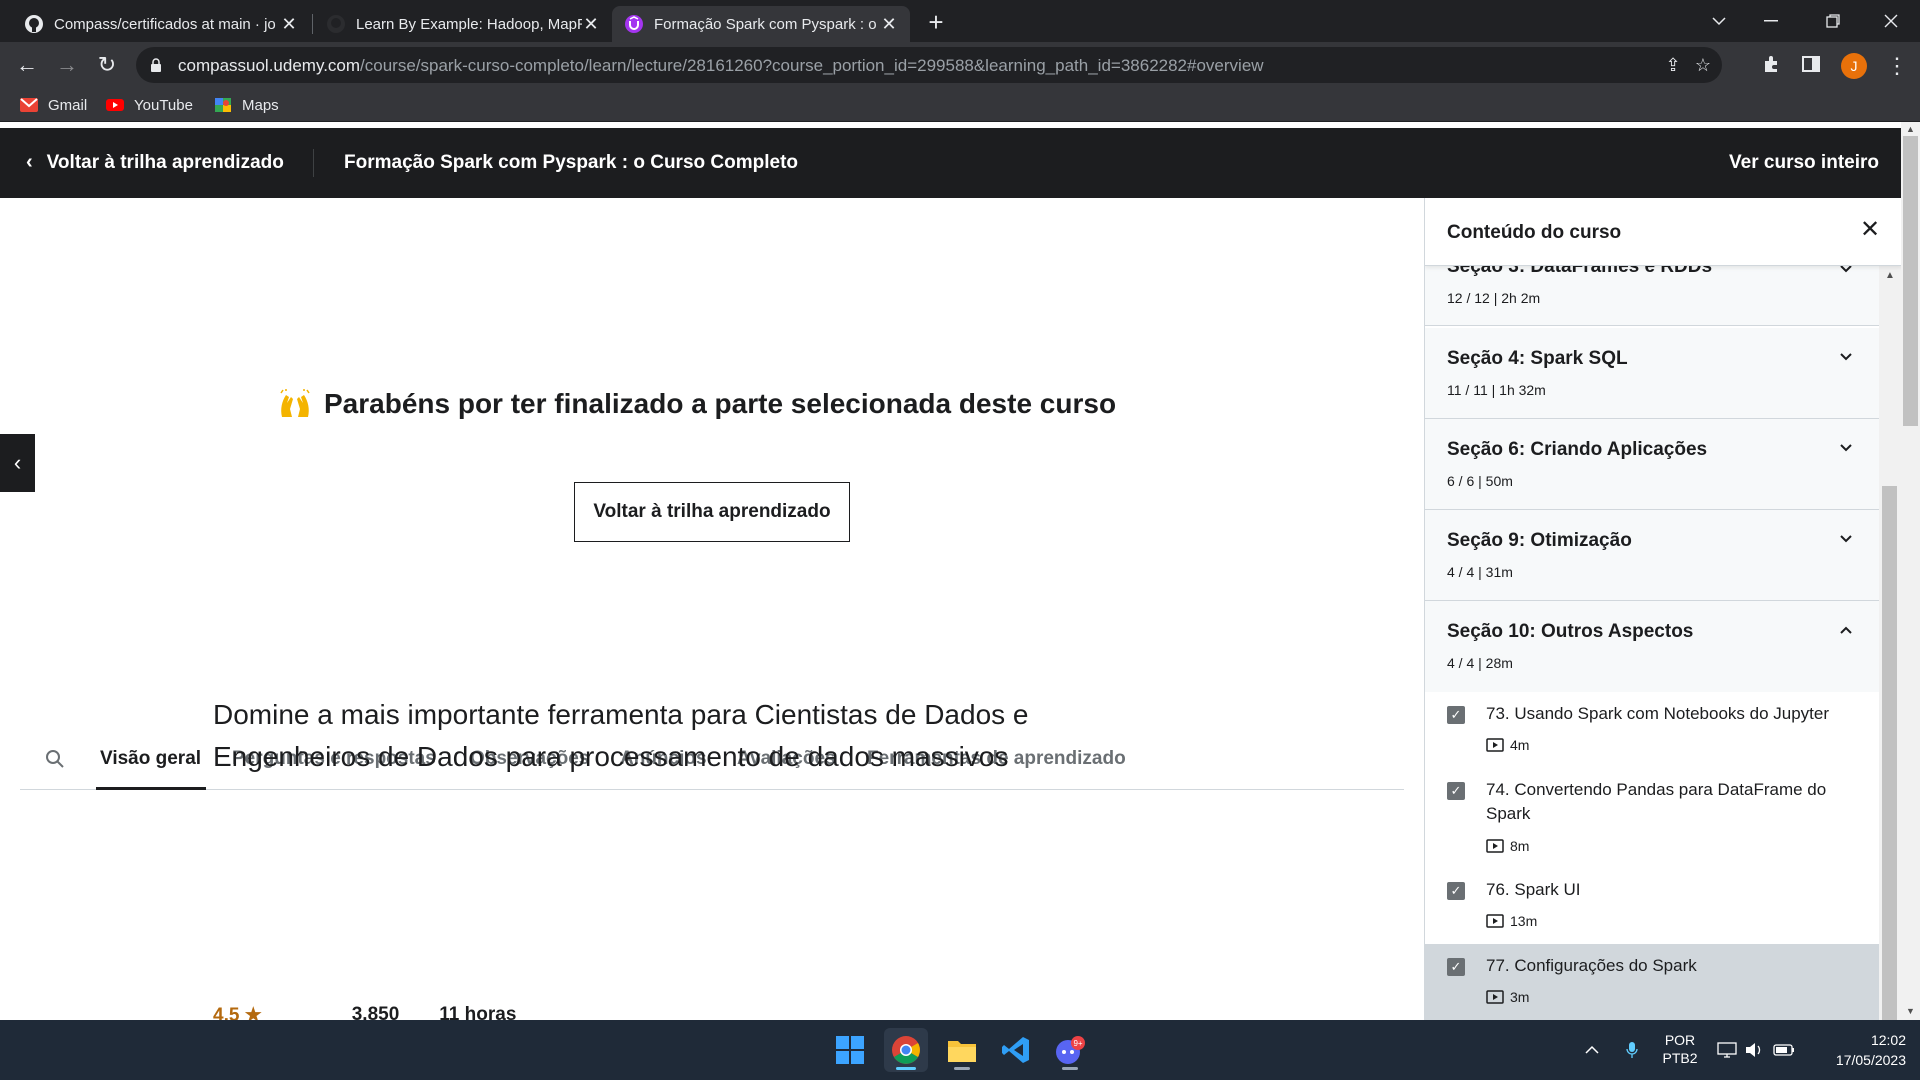 This screenshot has width=1920, height=1080. What do you see at coordinates (1680, 1049) in the screenshot?
I see `language-indicator: POR PTB2` at bounding box center [1680, 1049].